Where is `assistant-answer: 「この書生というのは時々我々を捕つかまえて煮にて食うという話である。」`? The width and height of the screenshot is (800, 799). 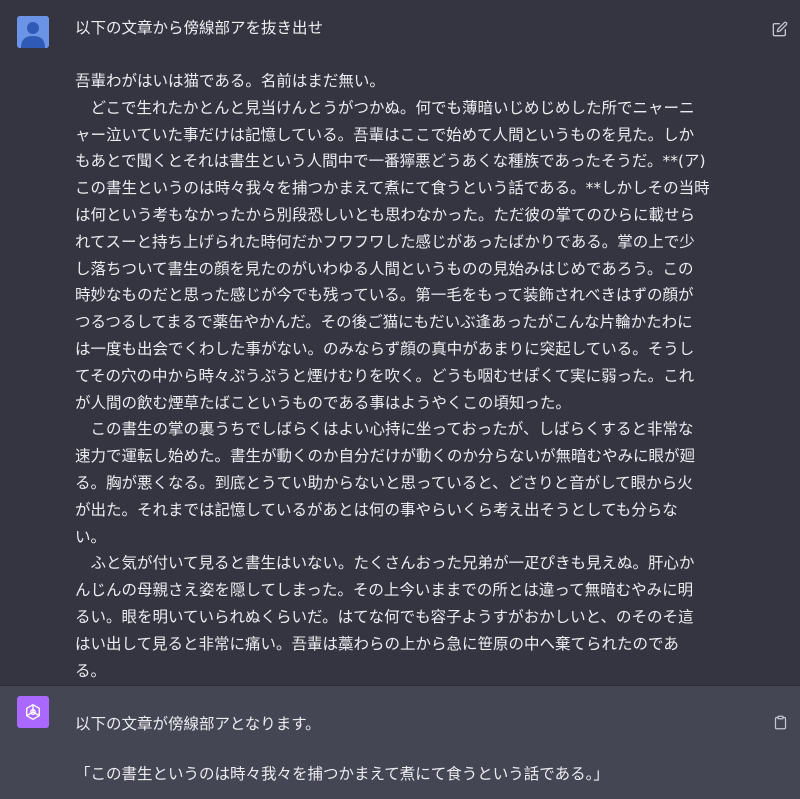
assistant-answer: 「この書生というのは時々我々を捕つかまえて煮にて食うという話である。」 is located at coordinates (342, 774).